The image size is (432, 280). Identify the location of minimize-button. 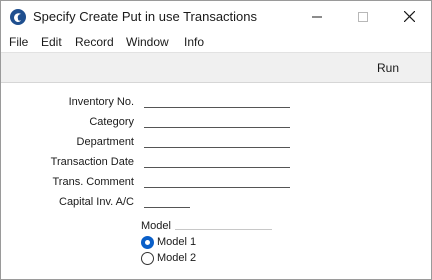
(317, 16).